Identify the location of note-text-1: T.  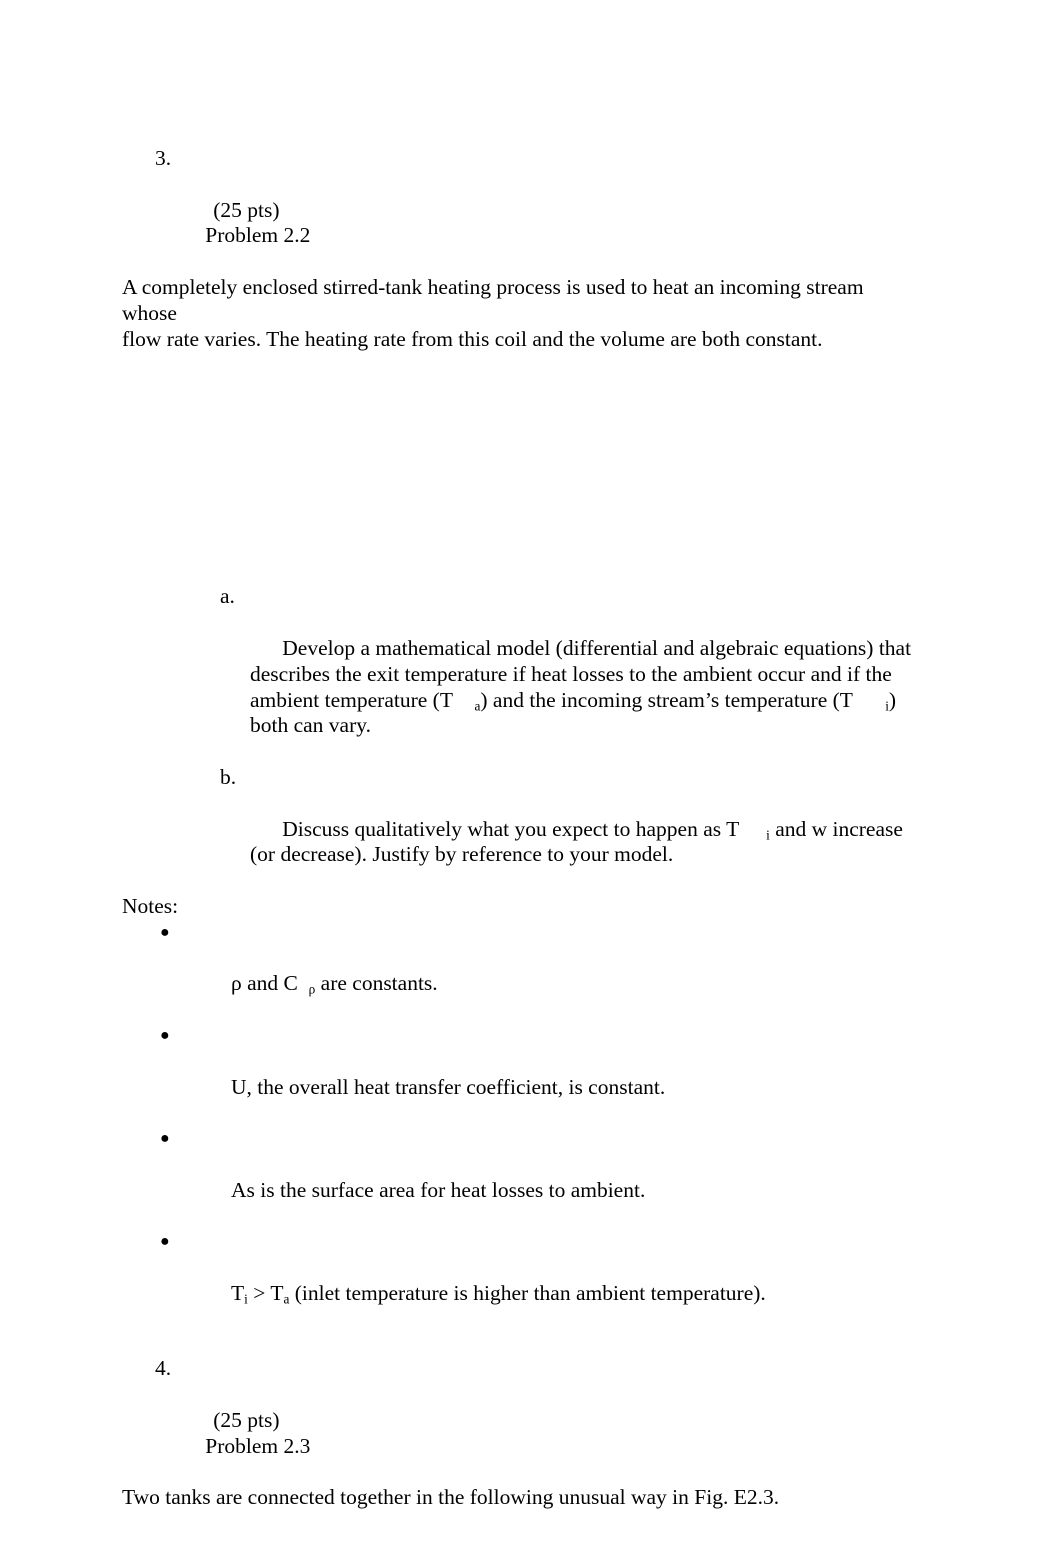
(238, 1292).